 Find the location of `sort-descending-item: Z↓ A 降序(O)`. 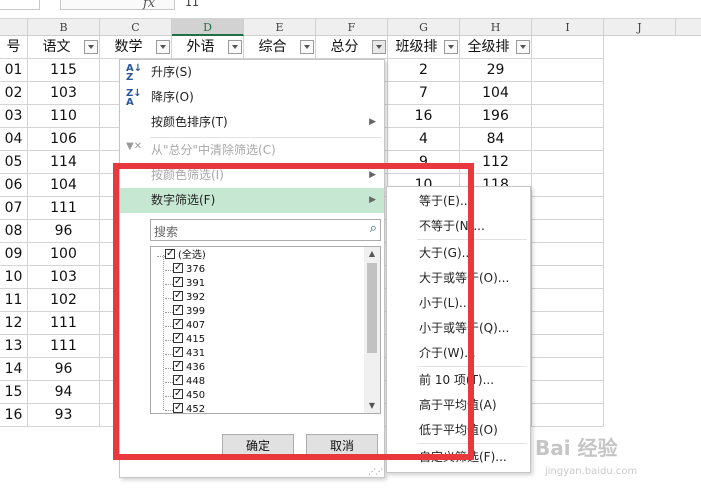

sort-descending-item: Z↓ A 降序(O) is located at coordinates (252, 97).